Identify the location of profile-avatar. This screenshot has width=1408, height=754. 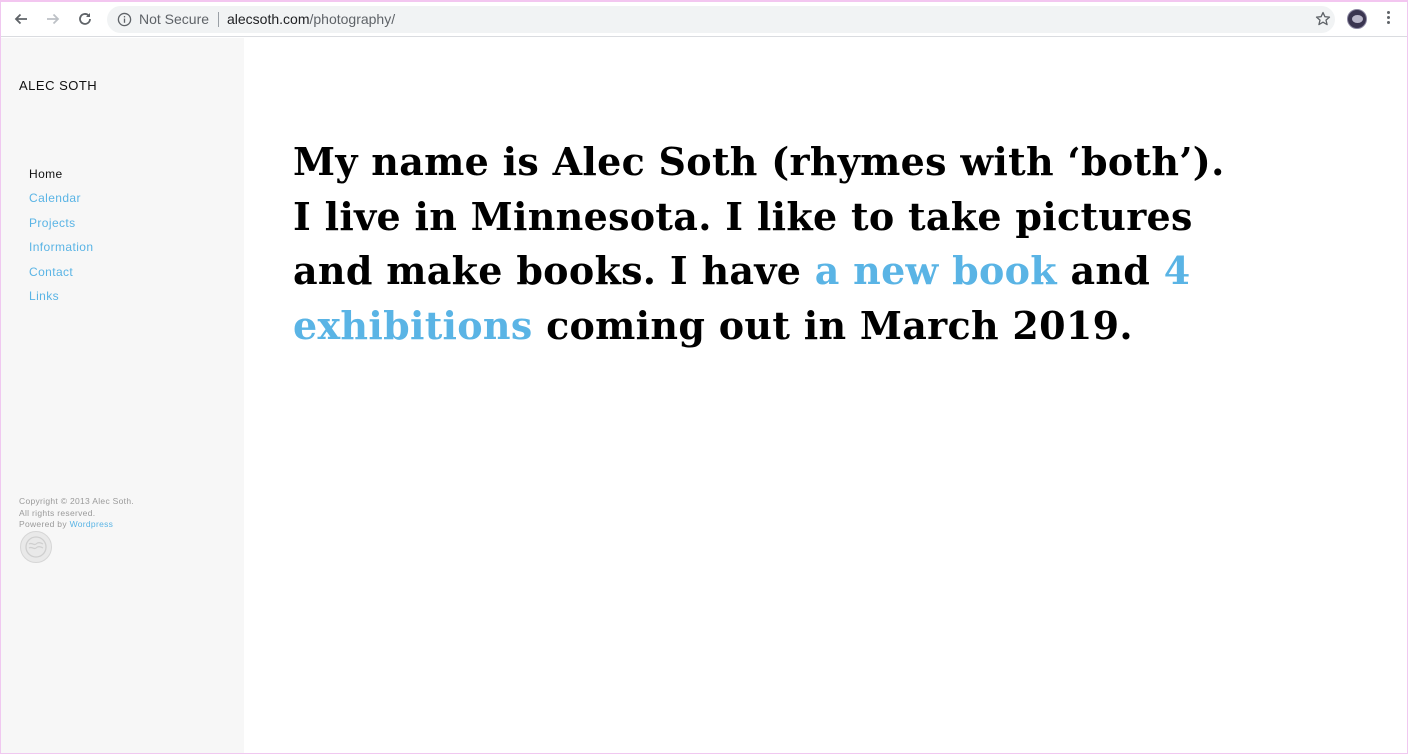
(1357, 19).